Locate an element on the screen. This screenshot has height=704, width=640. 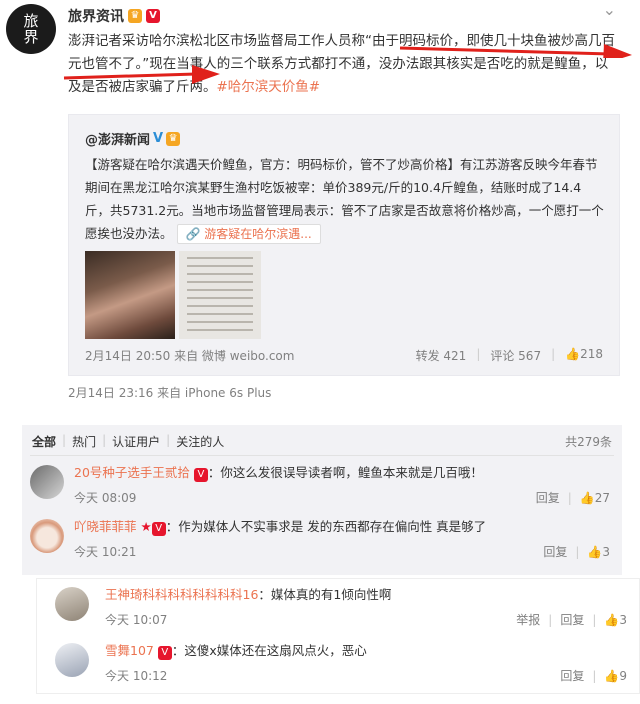
link-icon: 🔗 is located at coordinates (195, 234).